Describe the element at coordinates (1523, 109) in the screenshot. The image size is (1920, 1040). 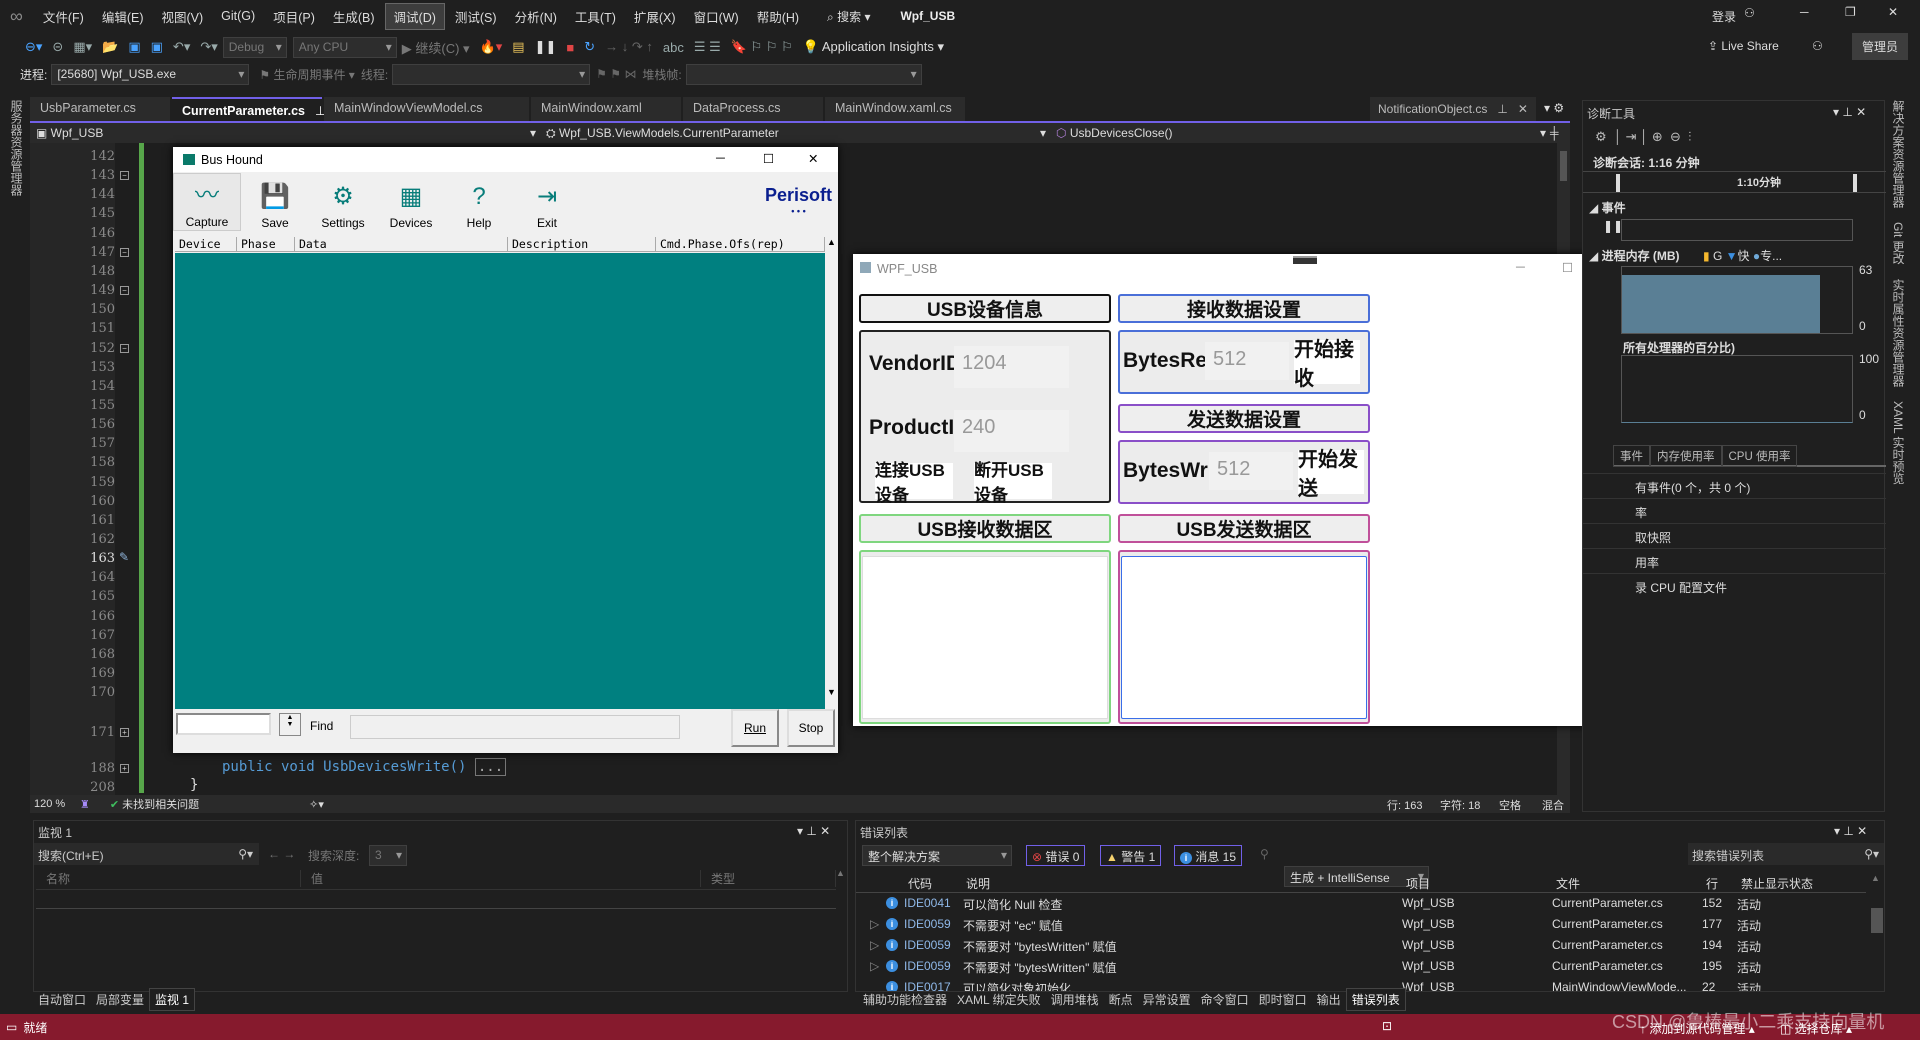
I see `tab-close-icon: ✕` at that location.